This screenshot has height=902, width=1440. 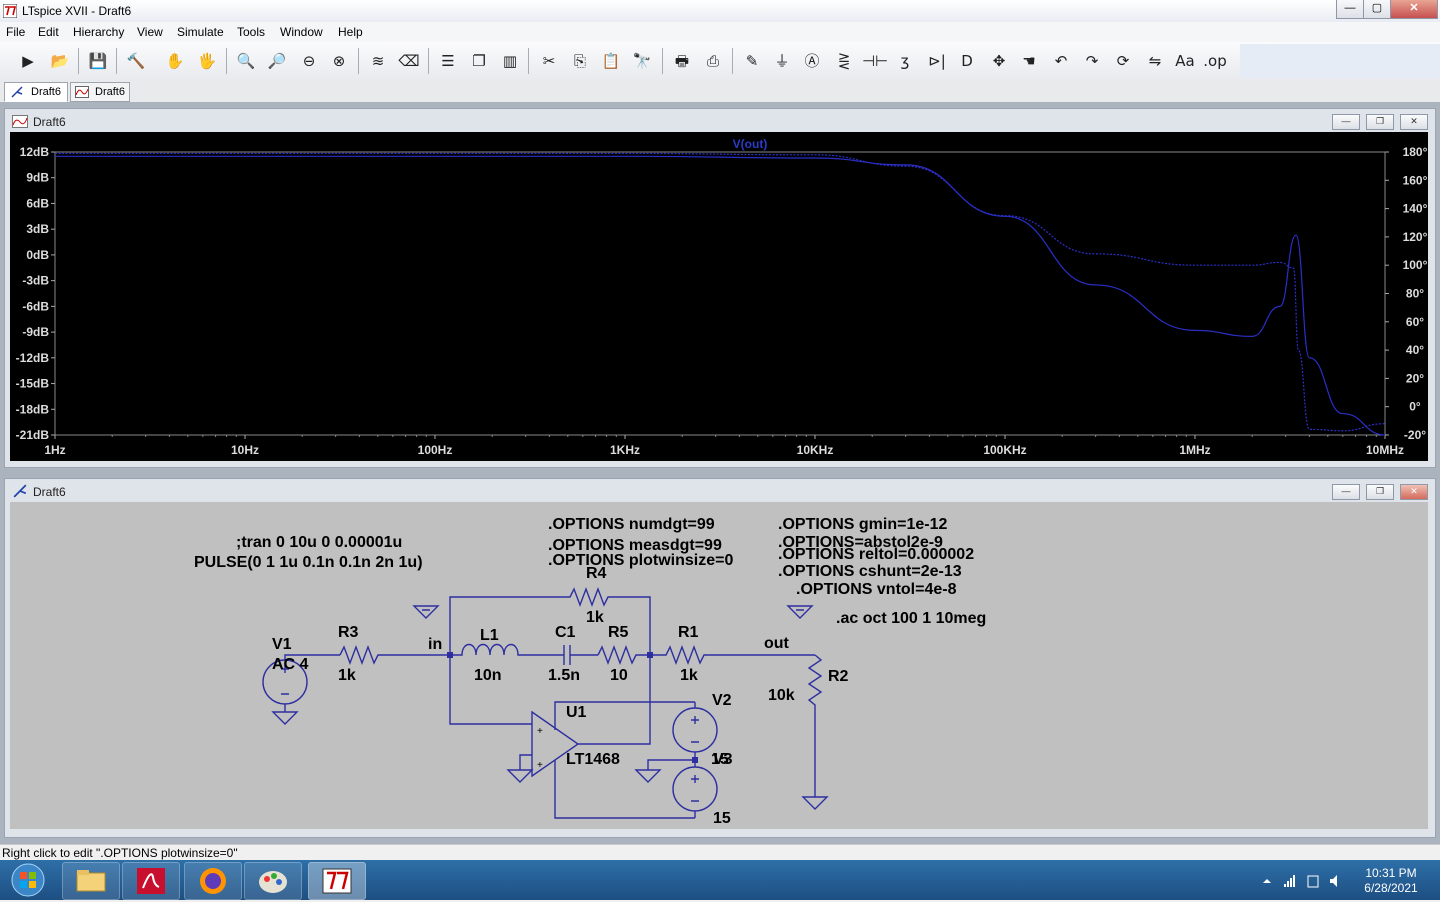 I want to click on cut-icon: ✂, so click(x=549, y=61).